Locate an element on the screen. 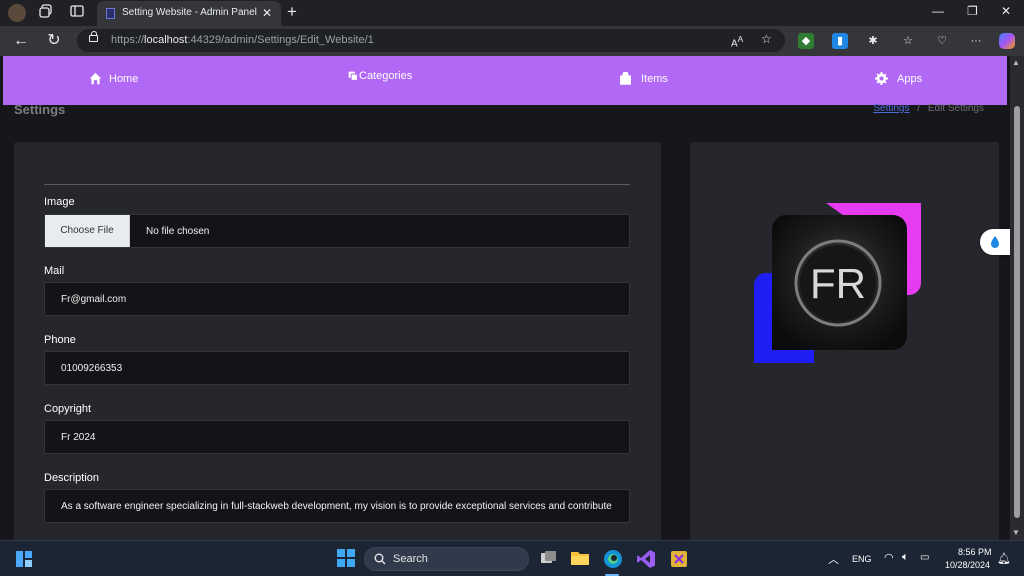  tools-app-icon is located at coordinates (679, 559).